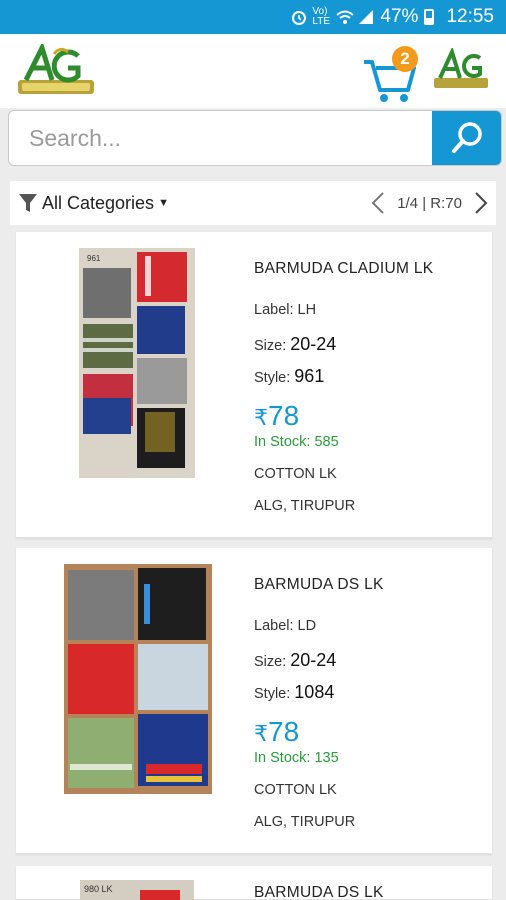 This screenshot has width=506, height=900. I want to click on stock-status: In Stock: 585, so click(296, 442).